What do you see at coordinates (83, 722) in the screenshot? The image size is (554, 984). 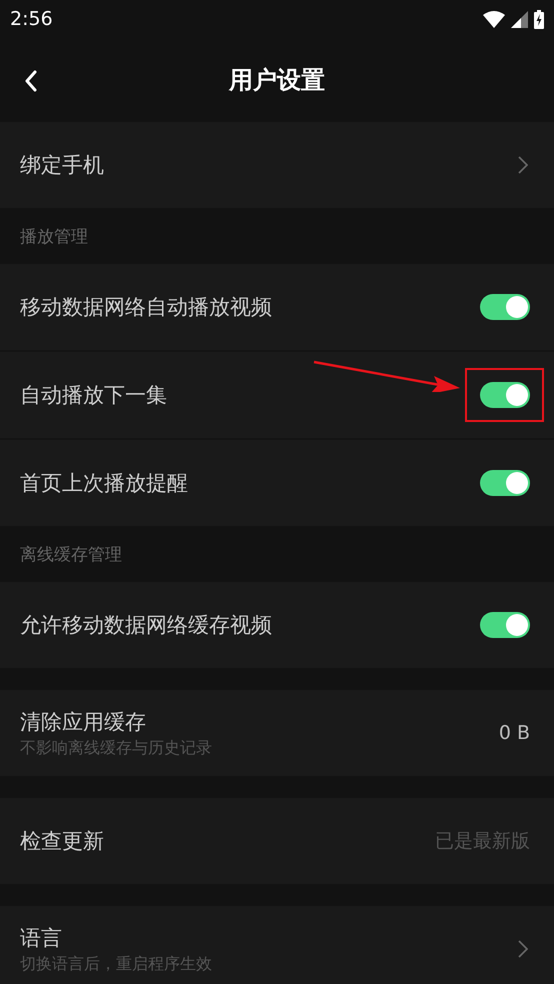 I see `setting-label: 清除应用缓存` at bounding box center [83, 722].